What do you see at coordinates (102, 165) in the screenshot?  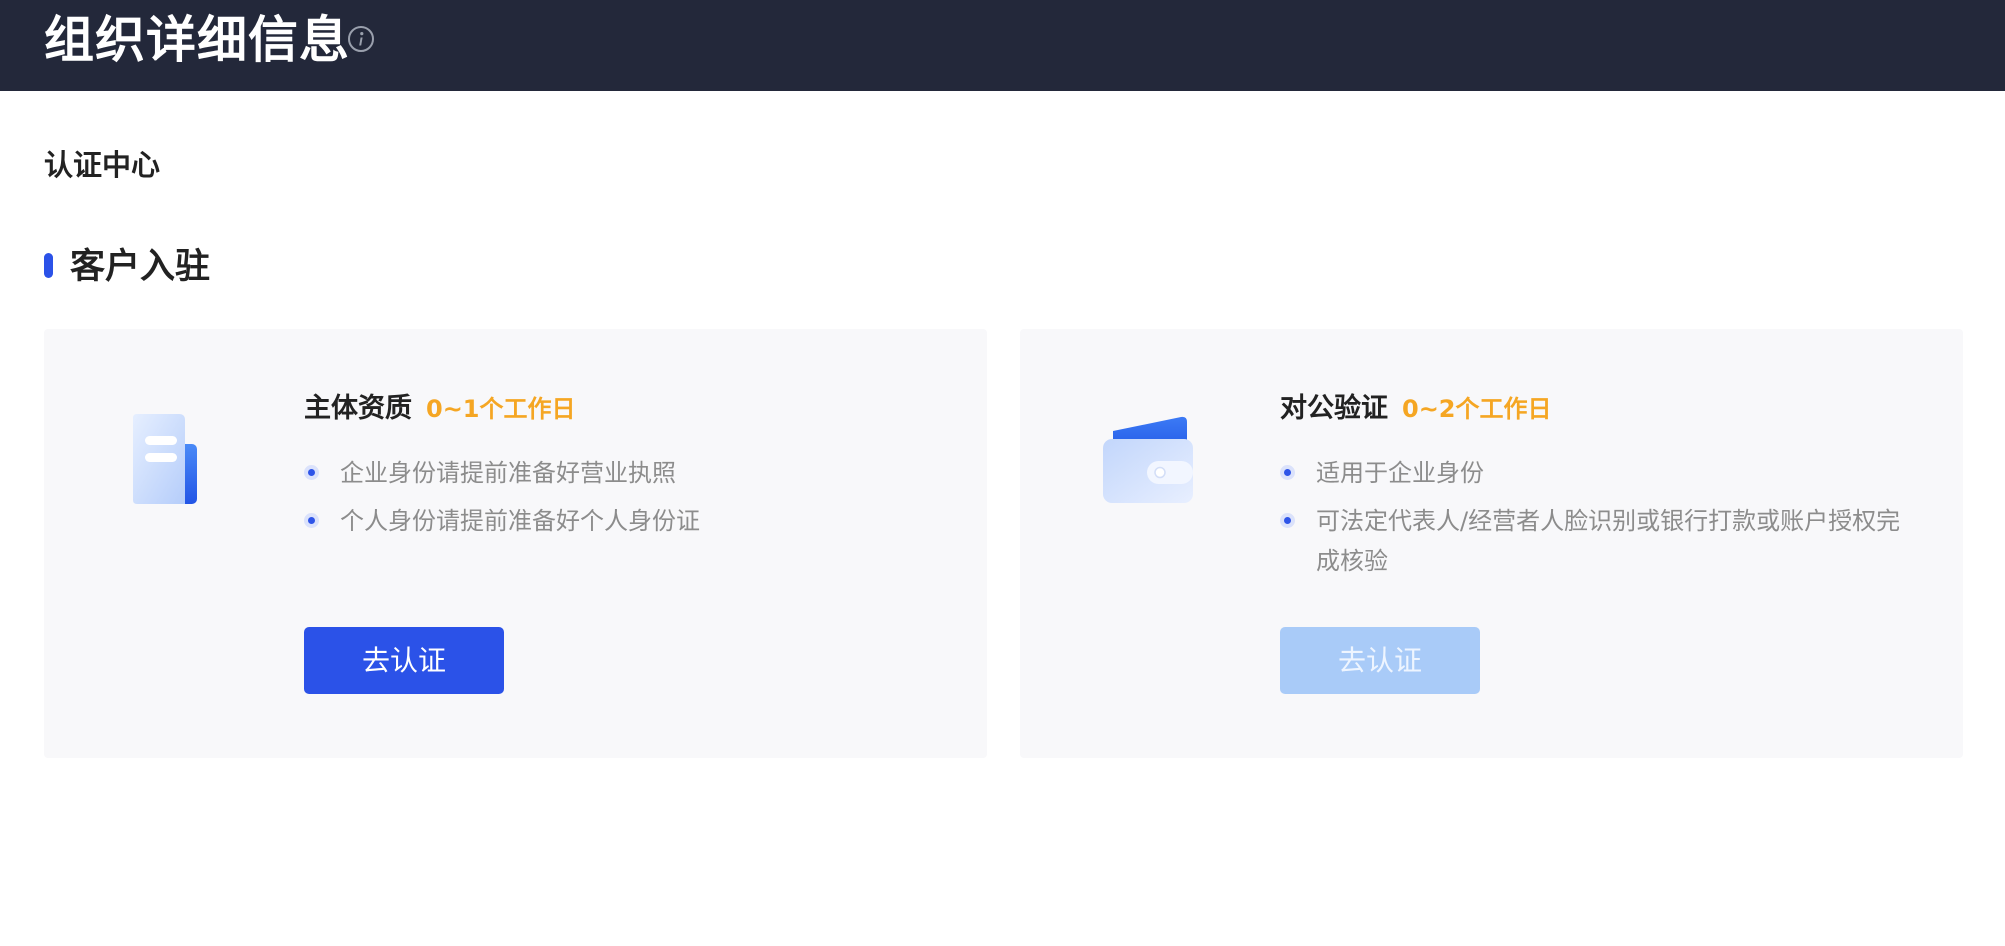 I see `section-title-certification-center: 认证中心` at bounding box center [102, 165].